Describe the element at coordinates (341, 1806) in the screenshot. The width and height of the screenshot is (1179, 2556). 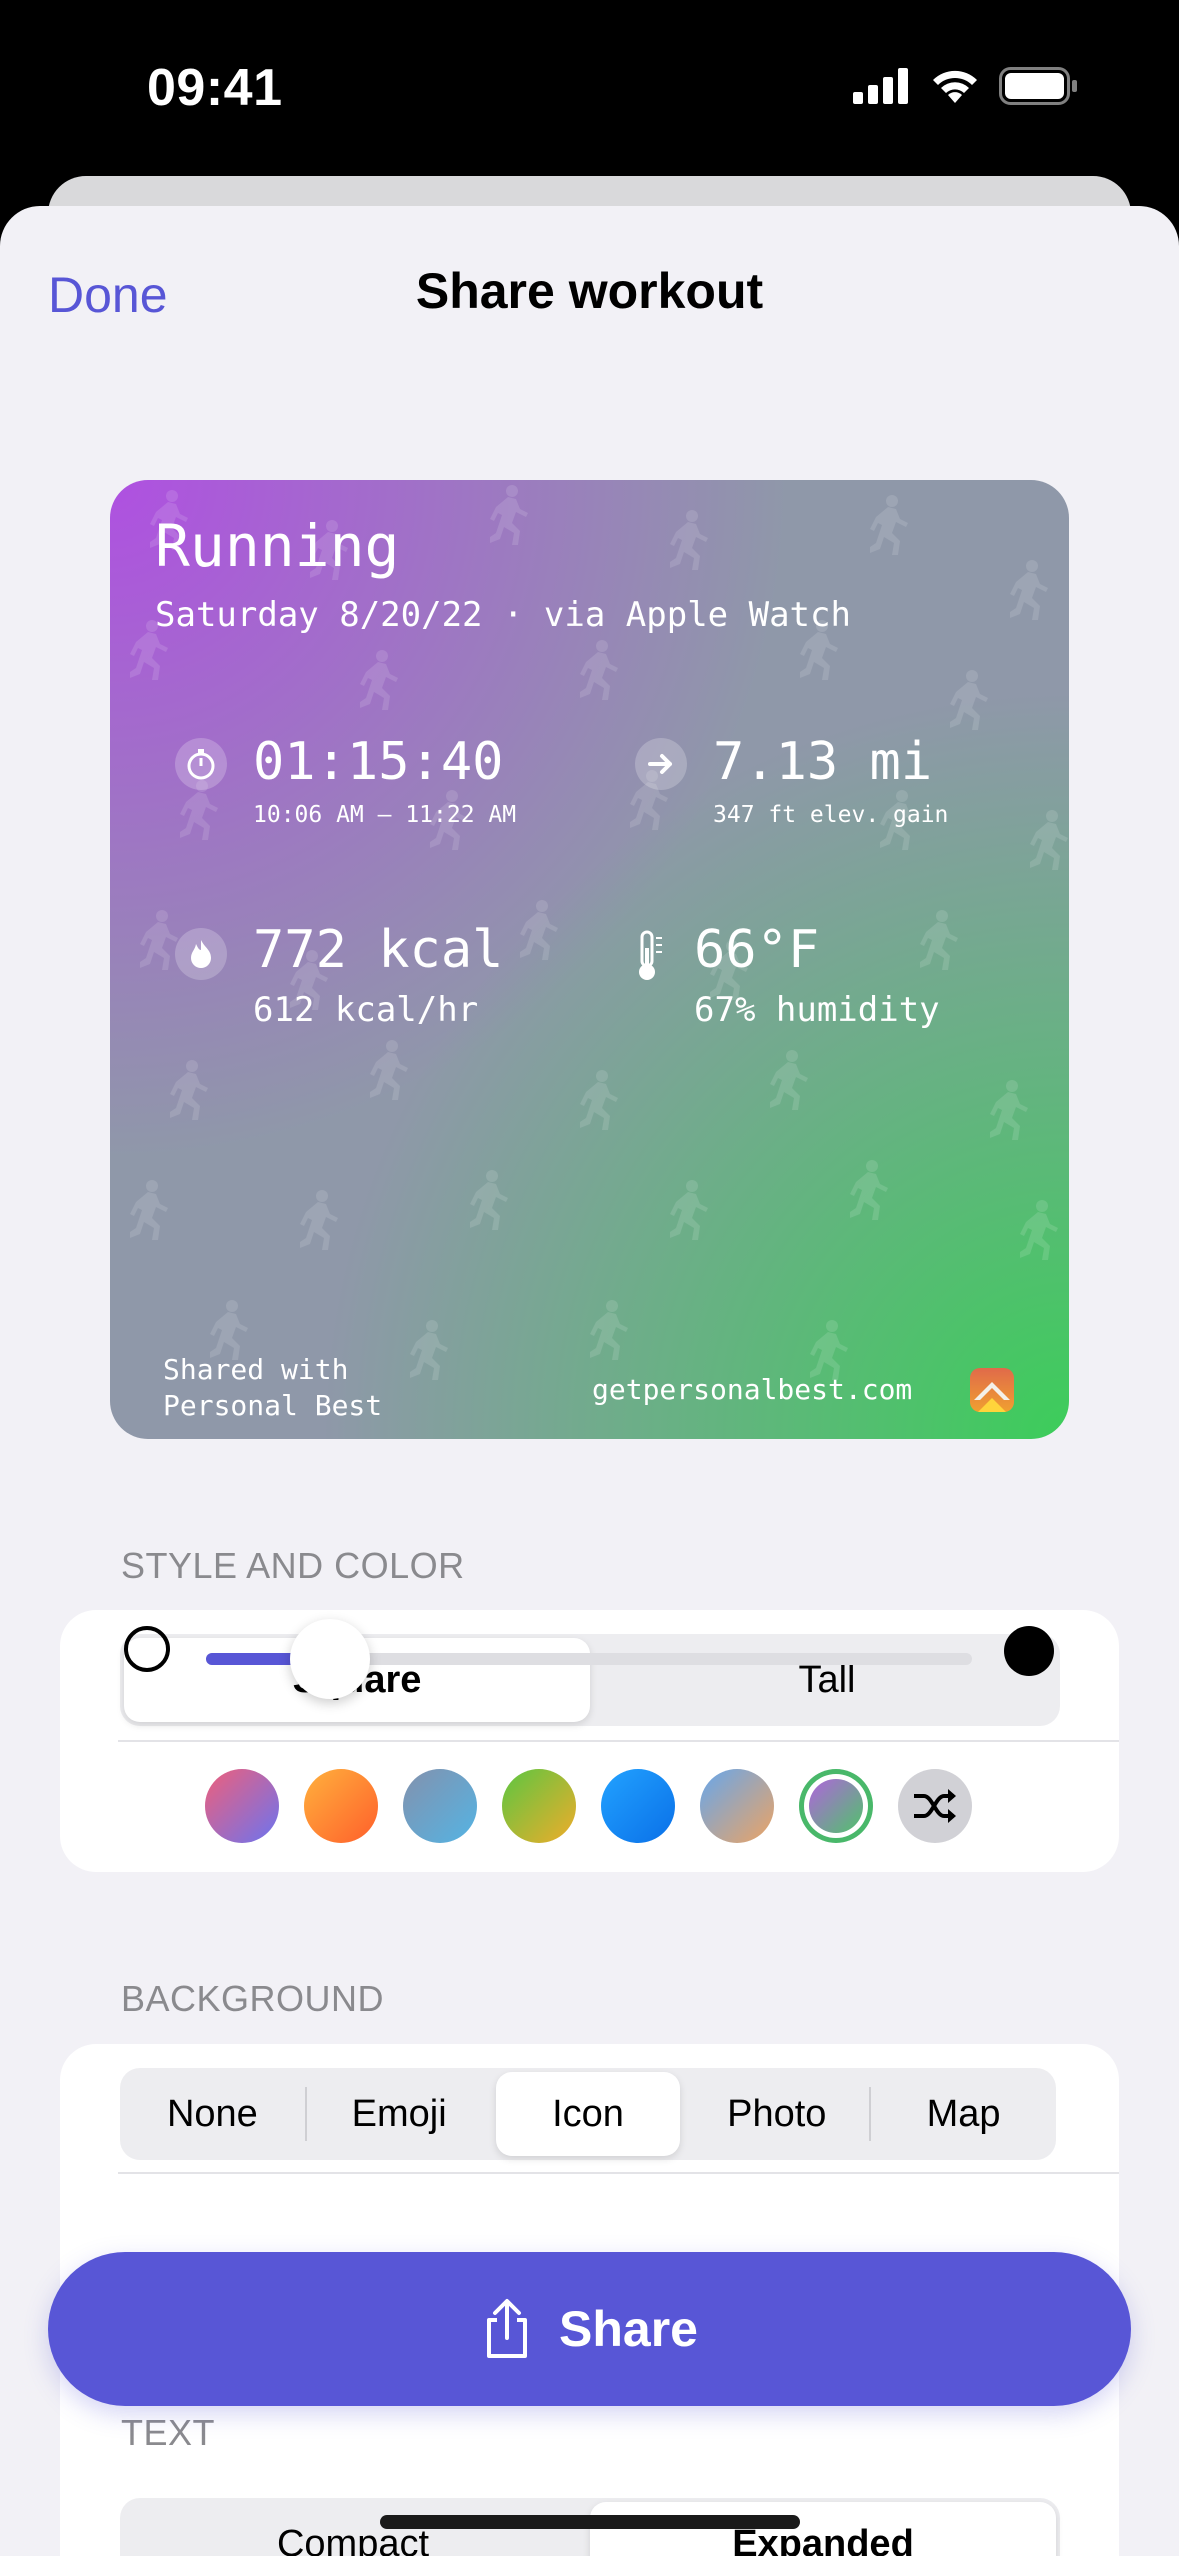
I see `color-swatch-orange` at that location.